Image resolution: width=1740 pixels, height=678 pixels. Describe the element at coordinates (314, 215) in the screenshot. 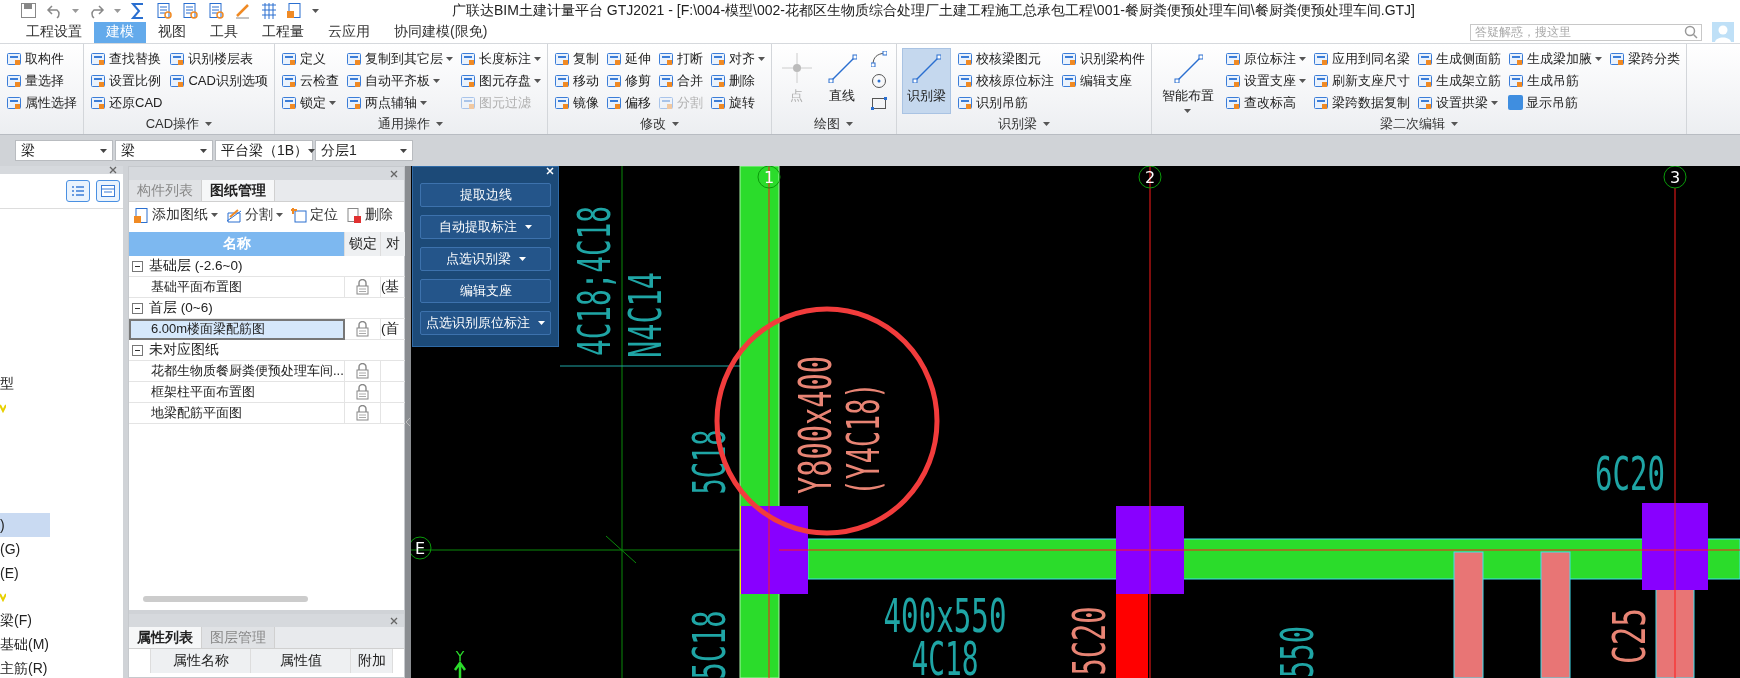

I see `toolbar-button: 定位` at that location.